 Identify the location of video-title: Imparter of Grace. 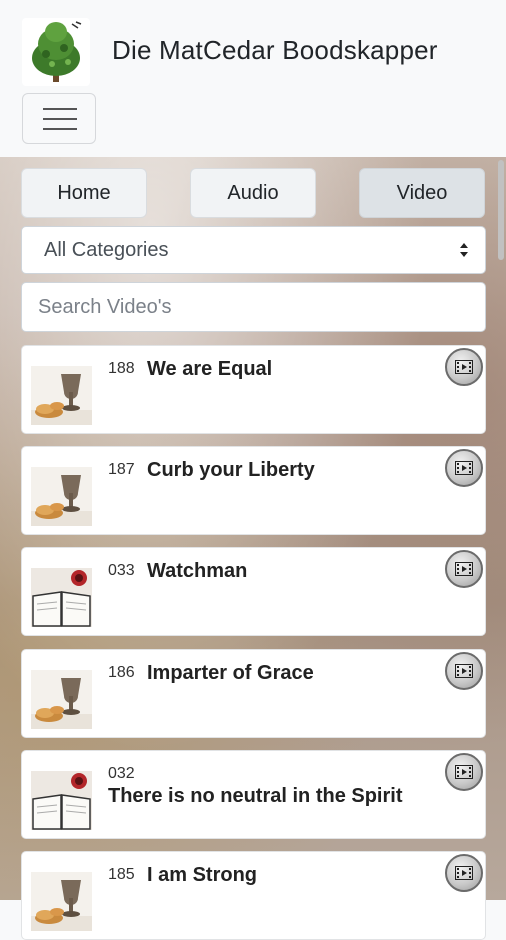
(230, 673).